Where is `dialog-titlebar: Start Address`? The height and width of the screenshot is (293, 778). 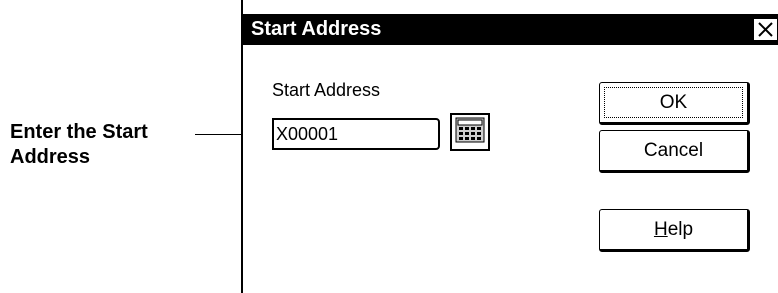 dialog-titlebar: Start Address is located at coordinates (510, 29).